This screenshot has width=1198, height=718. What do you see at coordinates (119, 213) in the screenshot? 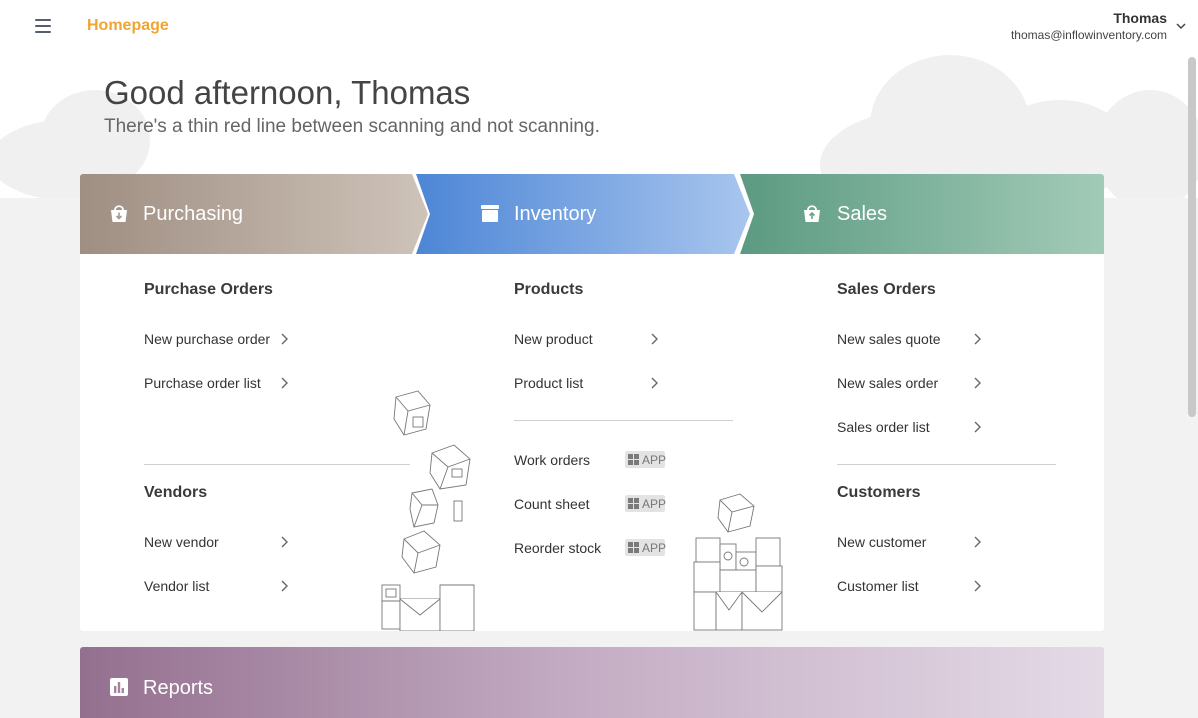
I see `basket-down-icon` at bounding box center [119, 213].